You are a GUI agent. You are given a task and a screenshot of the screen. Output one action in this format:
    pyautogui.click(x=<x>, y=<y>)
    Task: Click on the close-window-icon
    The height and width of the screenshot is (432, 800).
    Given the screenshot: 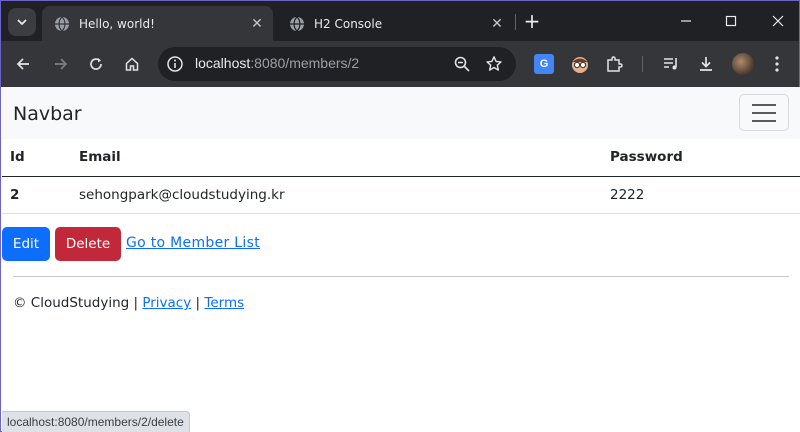 What is the action you would take?
    pyautogui.click(x=778, y=21)
    